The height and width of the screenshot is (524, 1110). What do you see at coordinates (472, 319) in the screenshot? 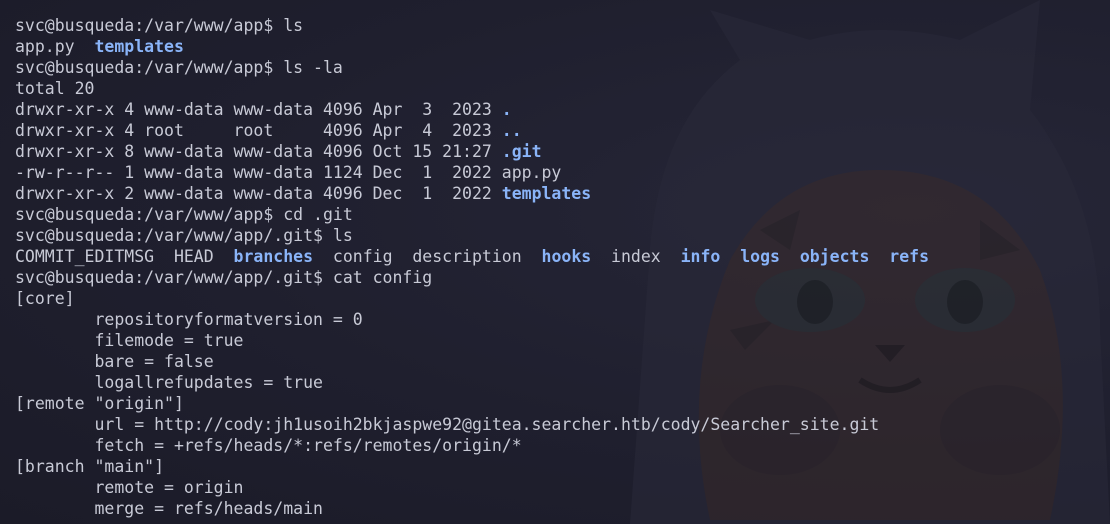
I see `terminal-line: repositoryformatversion = 0` at bounding box center [472, 319].